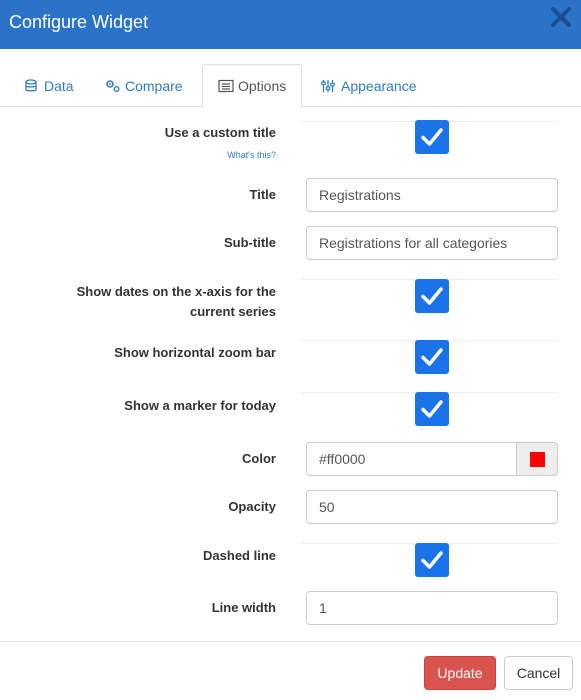 Image resolution: width=581 pixels, height=700 pixels. What do you see at coordinates (239, 555) in the screenshot?
I see `dashed-line-label: Dashed line` at bounding box center [239, 555].